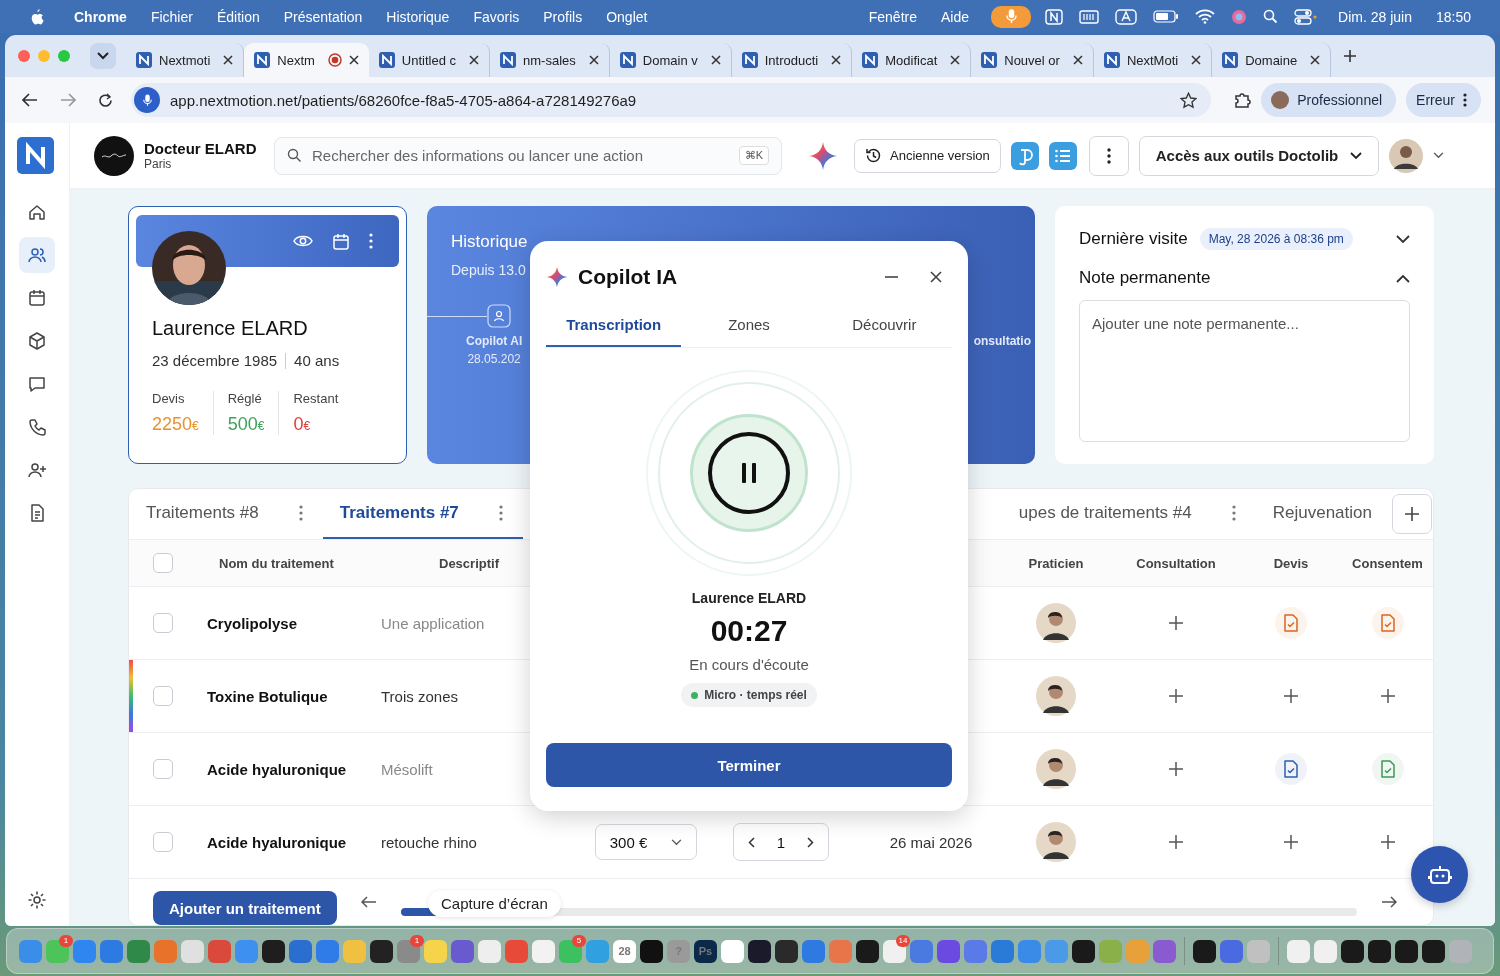 The image size is (1500, 976). What do you see at coordinates (781, 842) in the screenshot?
I see `quantity-stepper: 1` at bounding box center [781, 842].